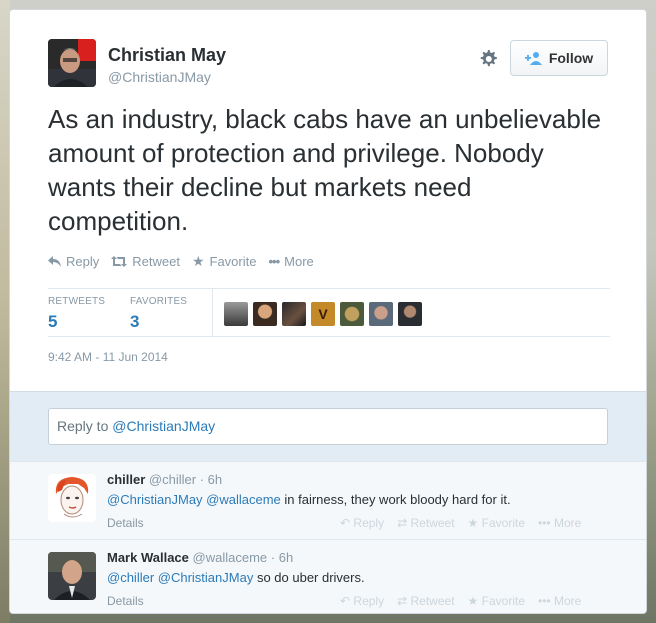 Image resolution: width=656 pixels, height=623 pixels. I want to click on divider, so click(329, 336).